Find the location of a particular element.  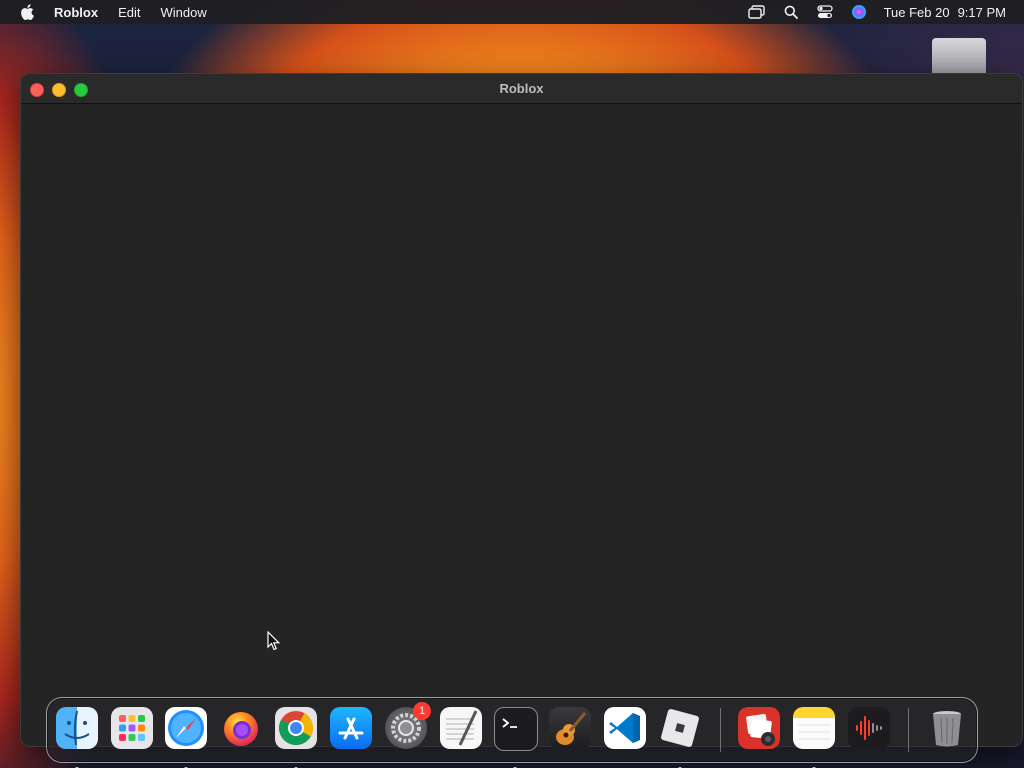

dock-item-roblox is located at coordinates (680, 737).